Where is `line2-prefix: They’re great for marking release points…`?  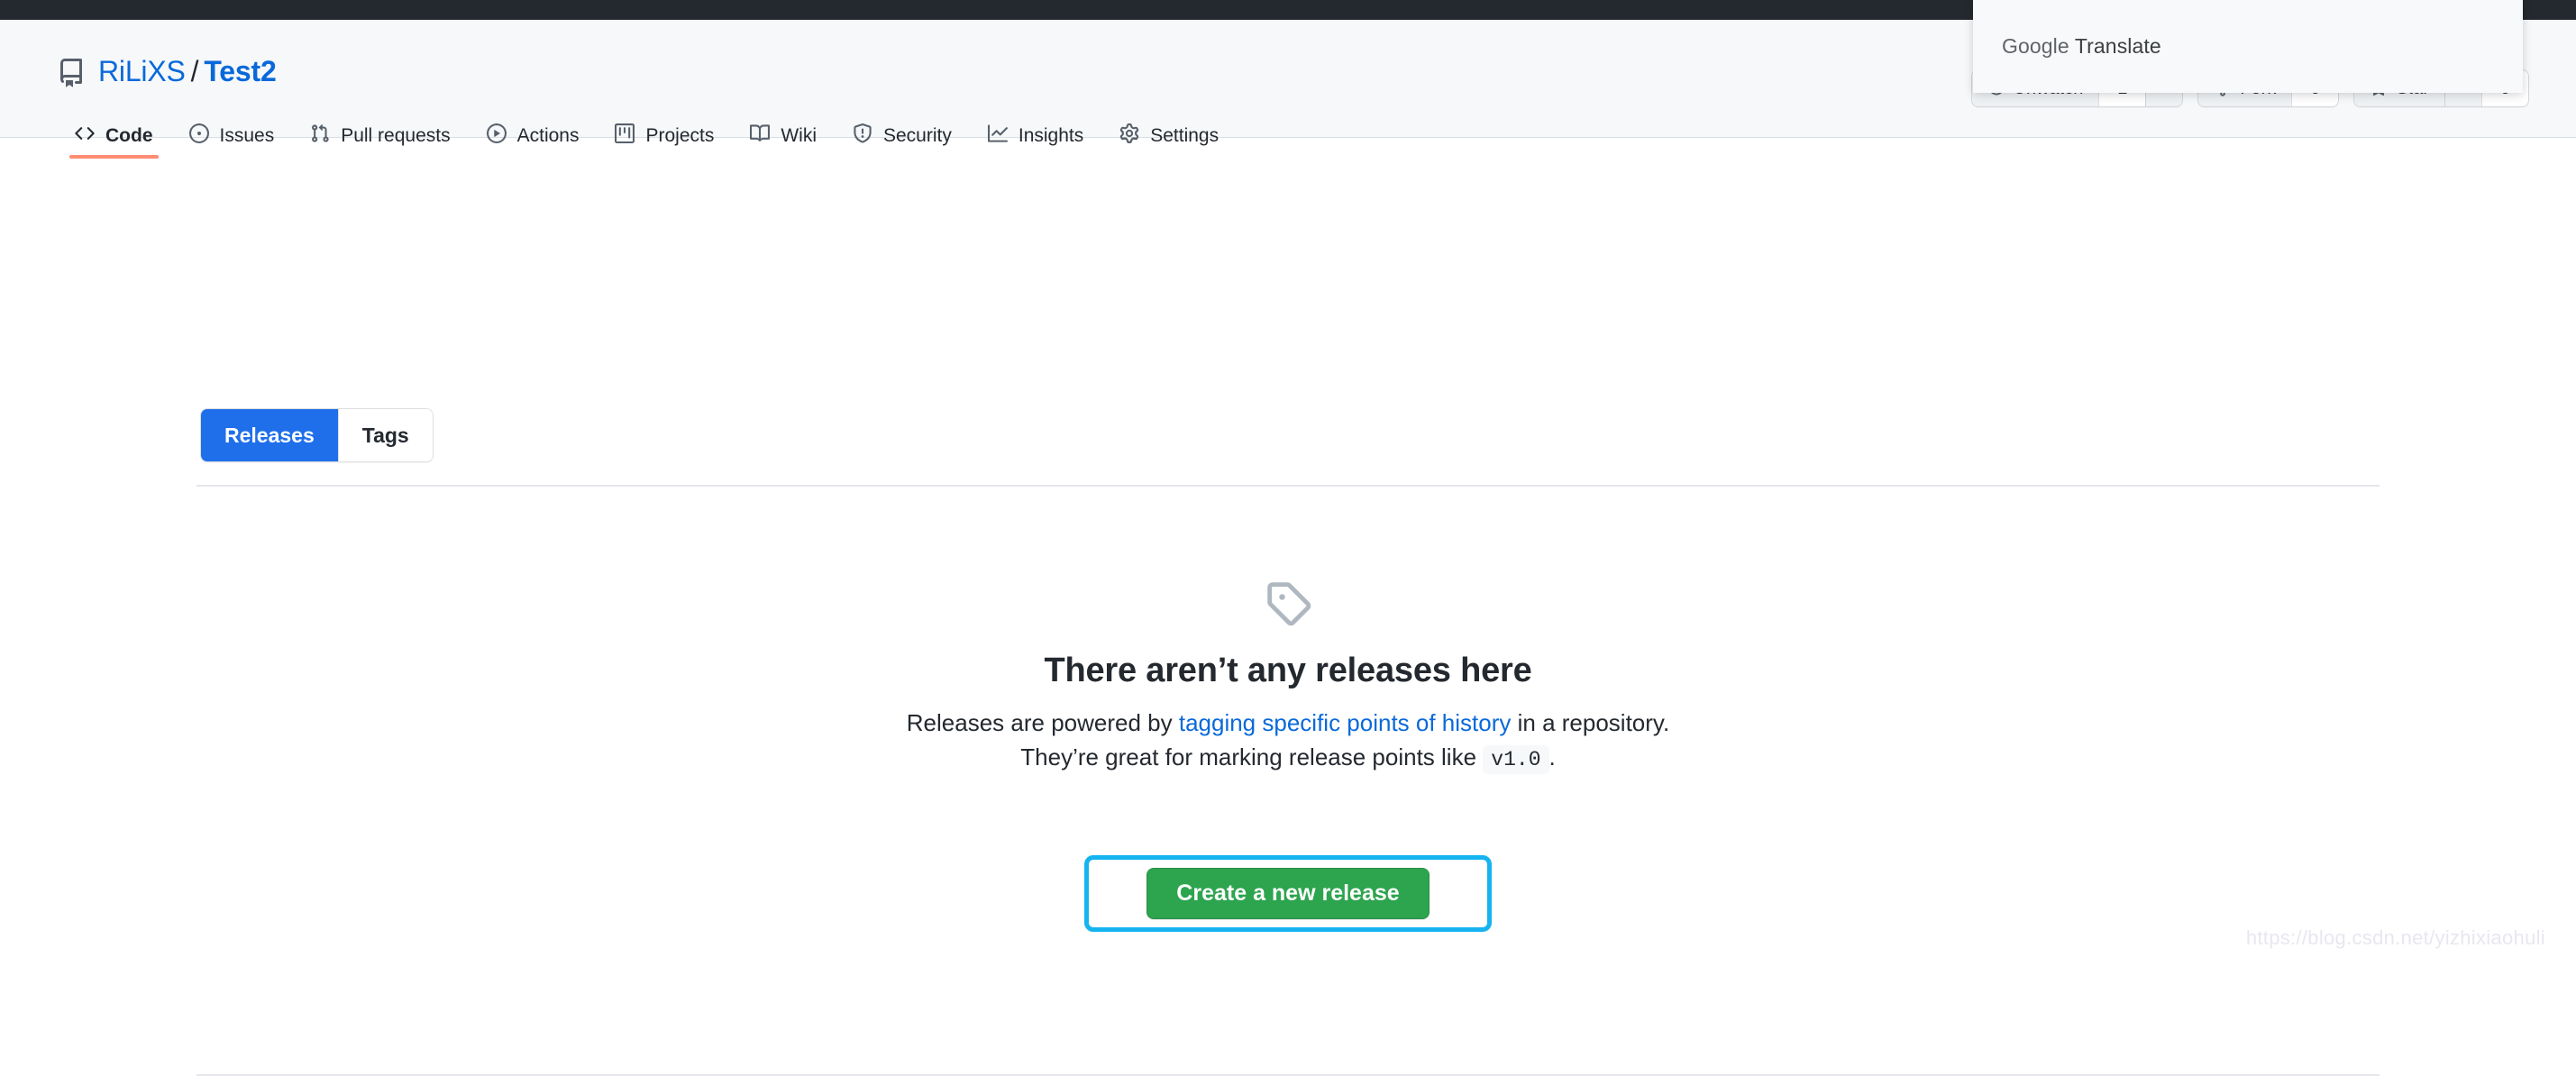
line2-prefix: They’re great for marking release points… is located at coordinates (1252, 757).